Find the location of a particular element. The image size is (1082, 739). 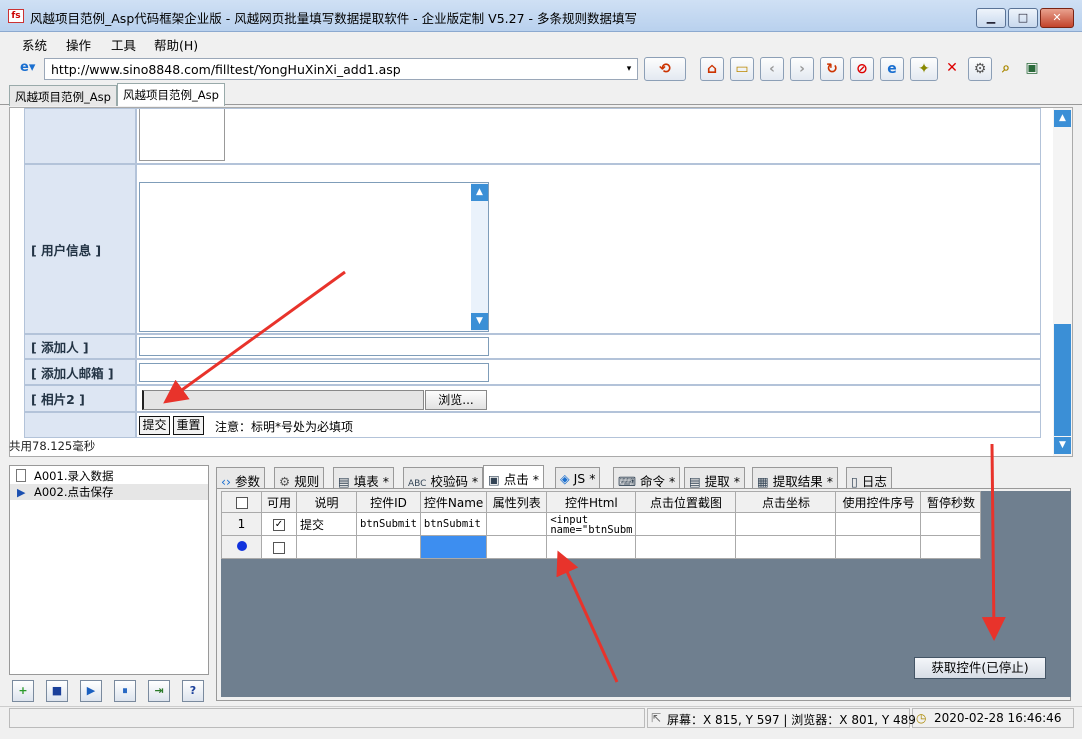

save-icon: ■ is located at coordinates (57, 691).